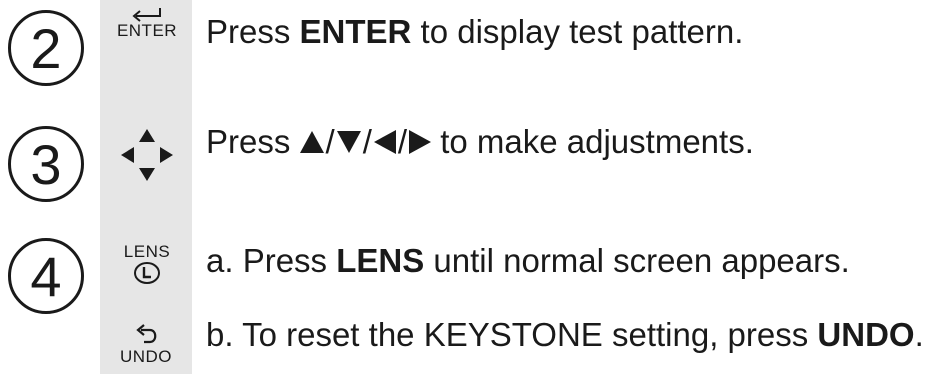  What do you see at coordinates (146, 334) in the screenshot?
I see `undo-arrow-icon` at bounding box center [146, 334].